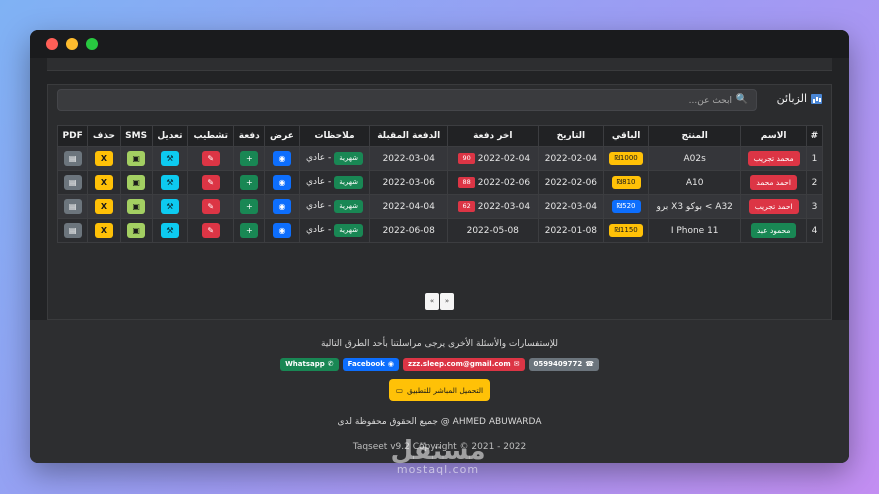 The width and height of the screenshot is (879, 494). I want to click on document-icon: ▤, so click(72, 206).